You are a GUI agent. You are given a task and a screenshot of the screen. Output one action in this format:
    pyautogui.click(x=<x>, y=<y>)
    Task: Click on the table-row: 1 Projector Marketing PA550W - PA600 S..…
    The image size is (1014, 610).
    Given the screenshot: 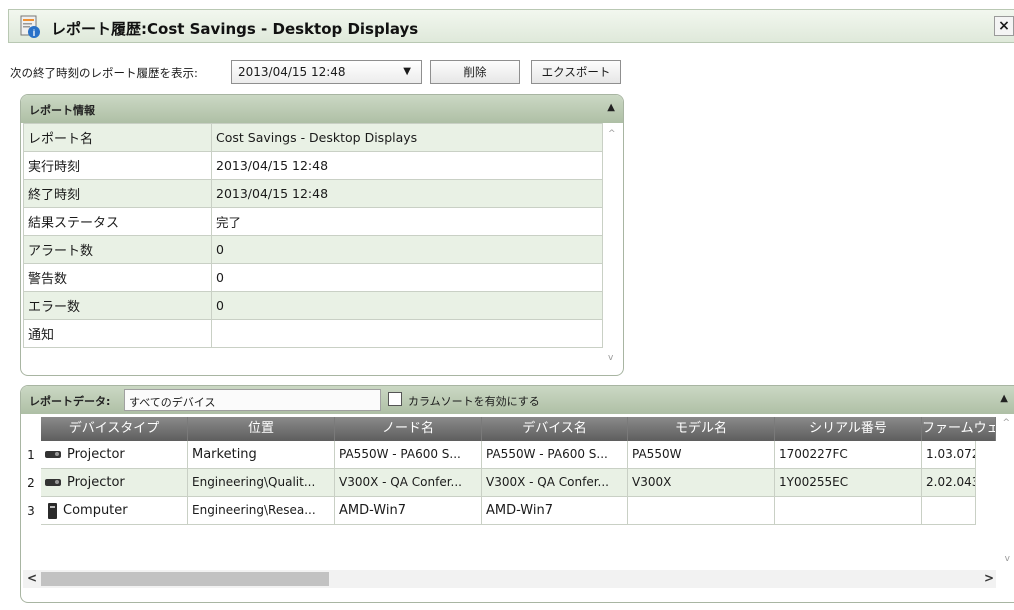 What is the action you would take?
    pyautogui.click(x=508, y=455)
    